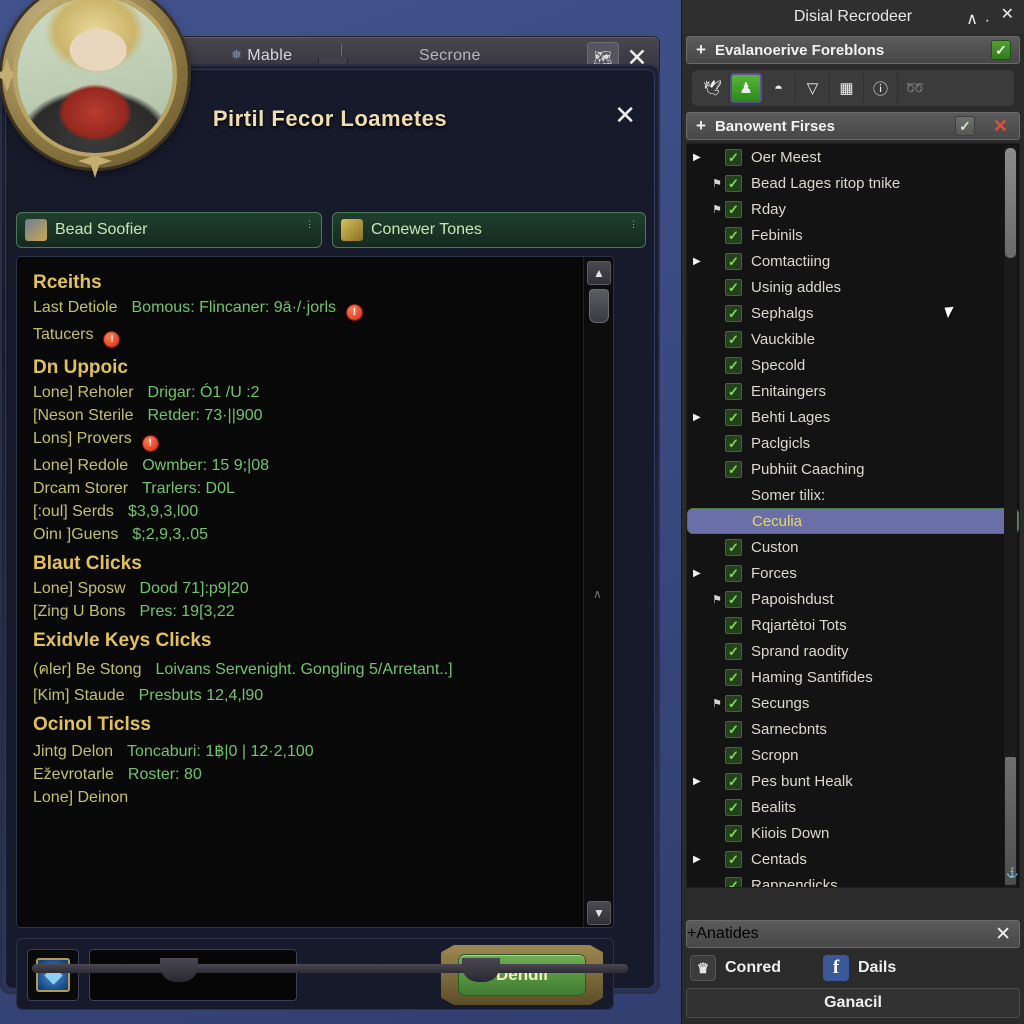 The width and height of the screenshot is (1024, 1024). I want to click on tab-secrone: Secrone, so click(450, 56).